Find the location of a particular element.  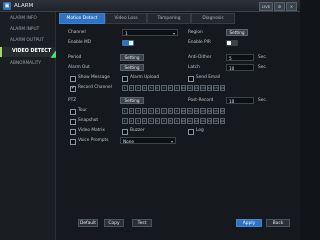

copy-button: Copy is located at coordinates (114, 223).